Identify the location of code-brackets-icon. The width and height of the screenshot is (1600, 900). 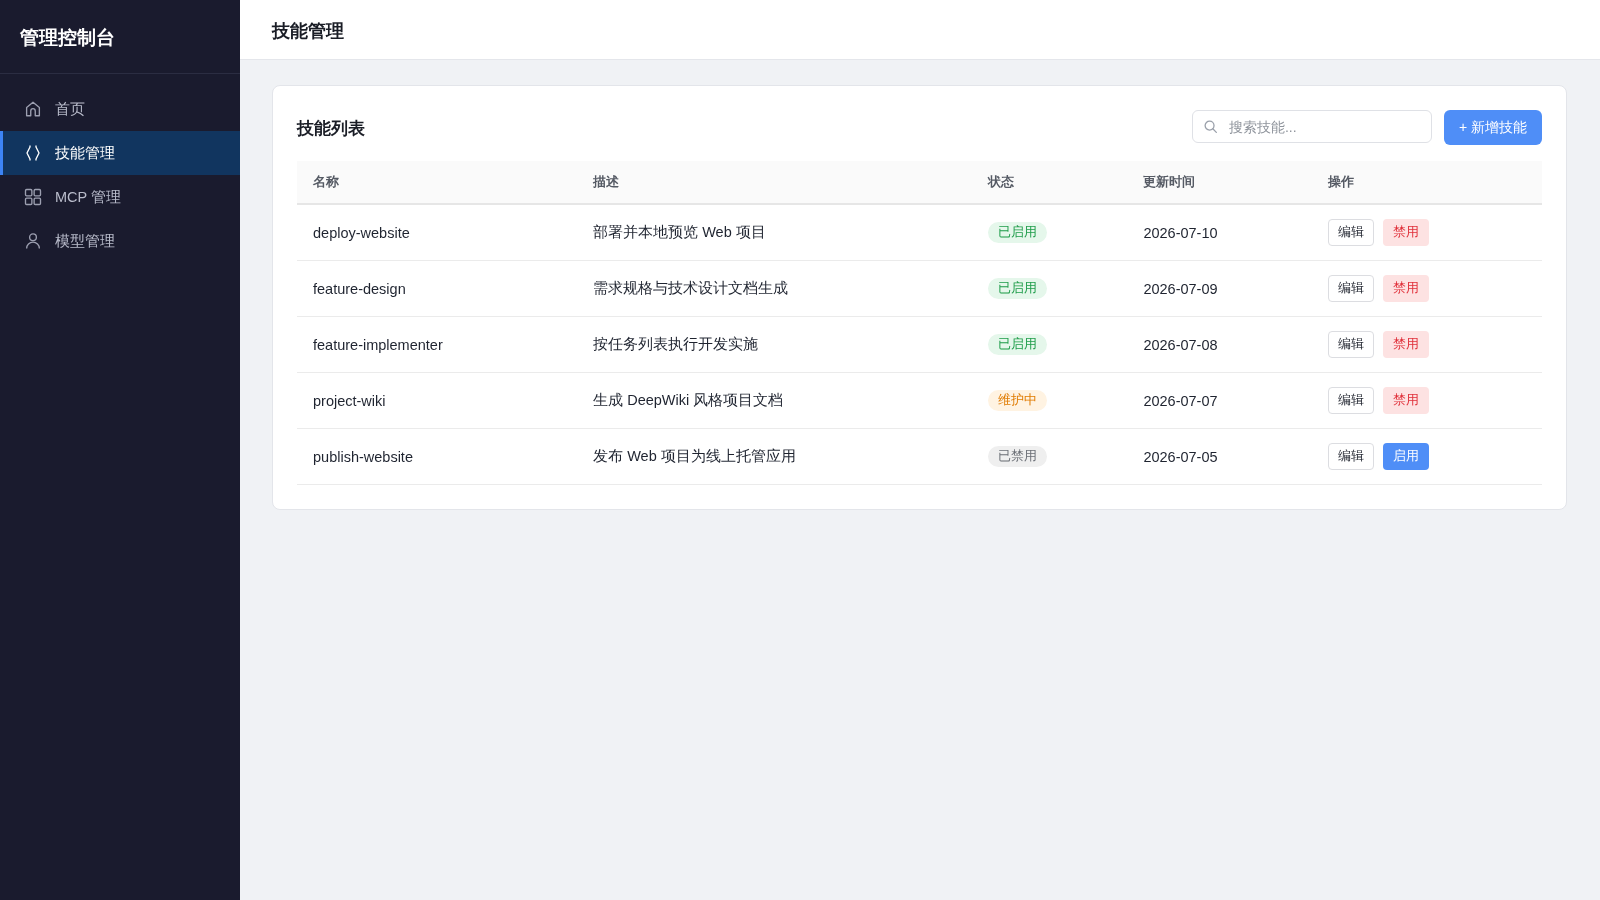
(33, 153).